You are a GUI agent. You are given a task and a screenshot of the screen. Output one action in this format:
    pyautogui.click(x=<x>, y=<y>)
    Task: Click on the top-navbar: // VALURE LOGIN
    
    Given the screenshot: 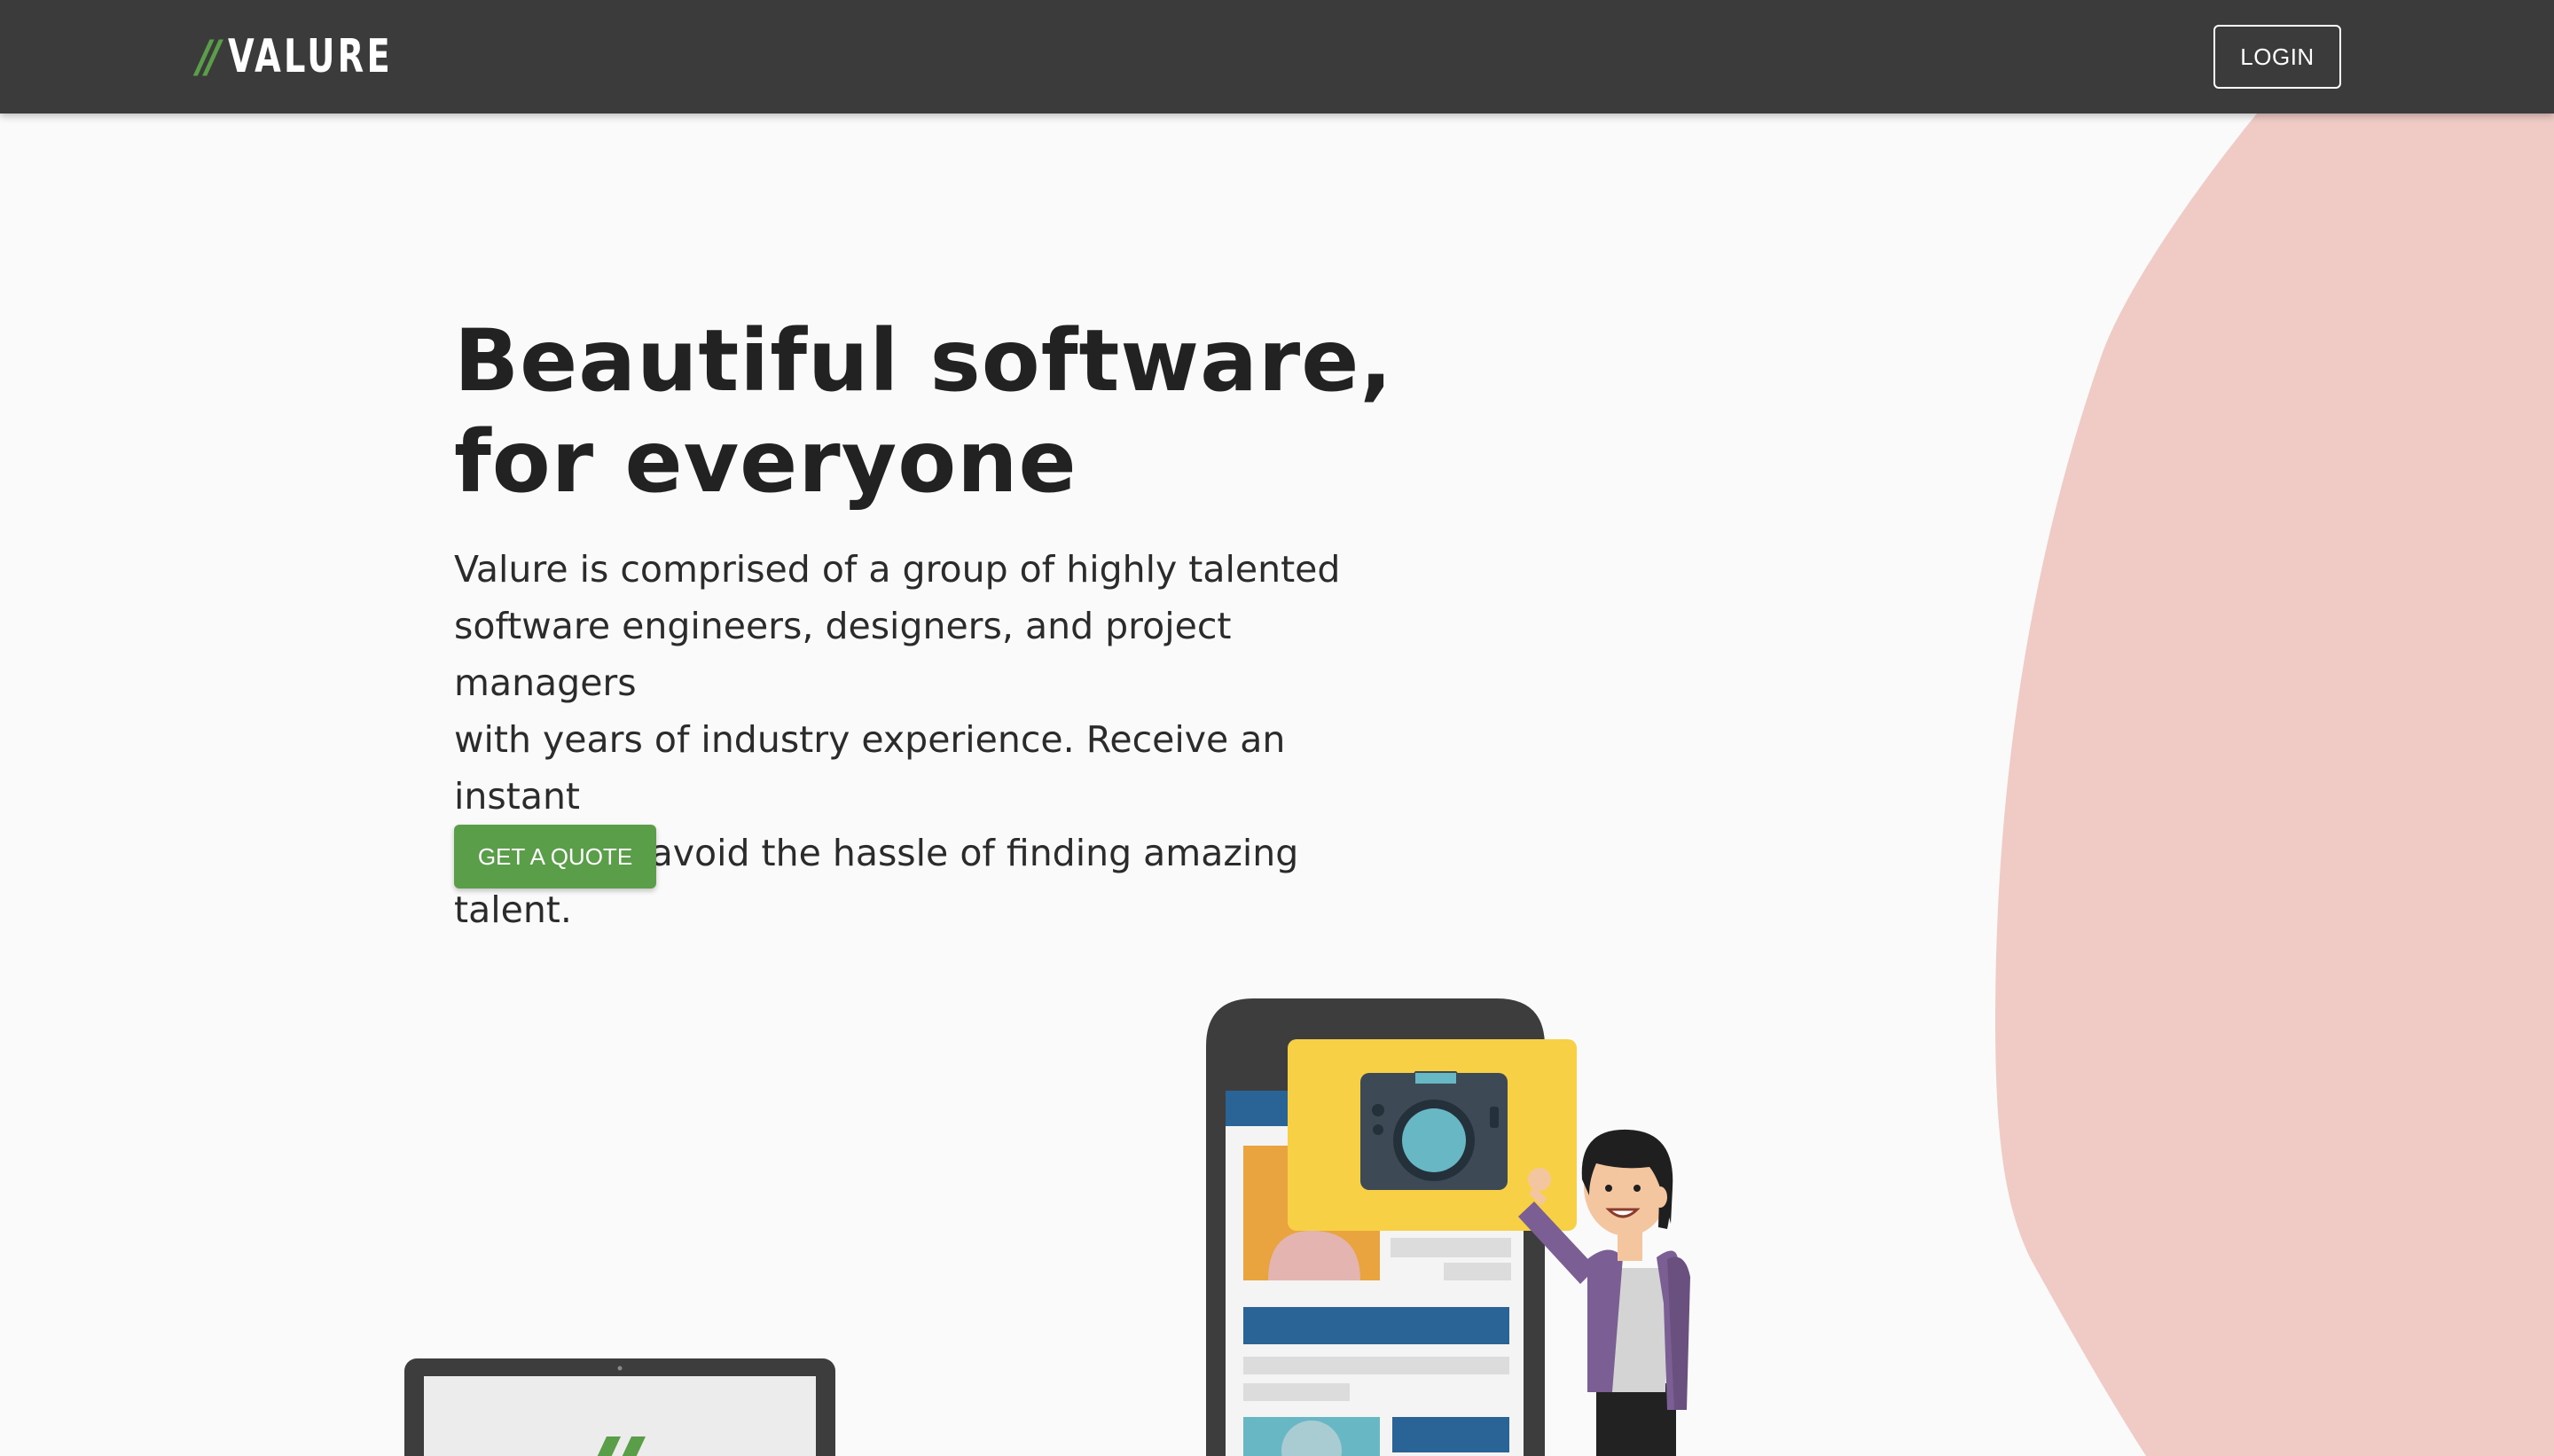 What is the action you would take?
    pyautogui.click(x=1277, y=57)
    